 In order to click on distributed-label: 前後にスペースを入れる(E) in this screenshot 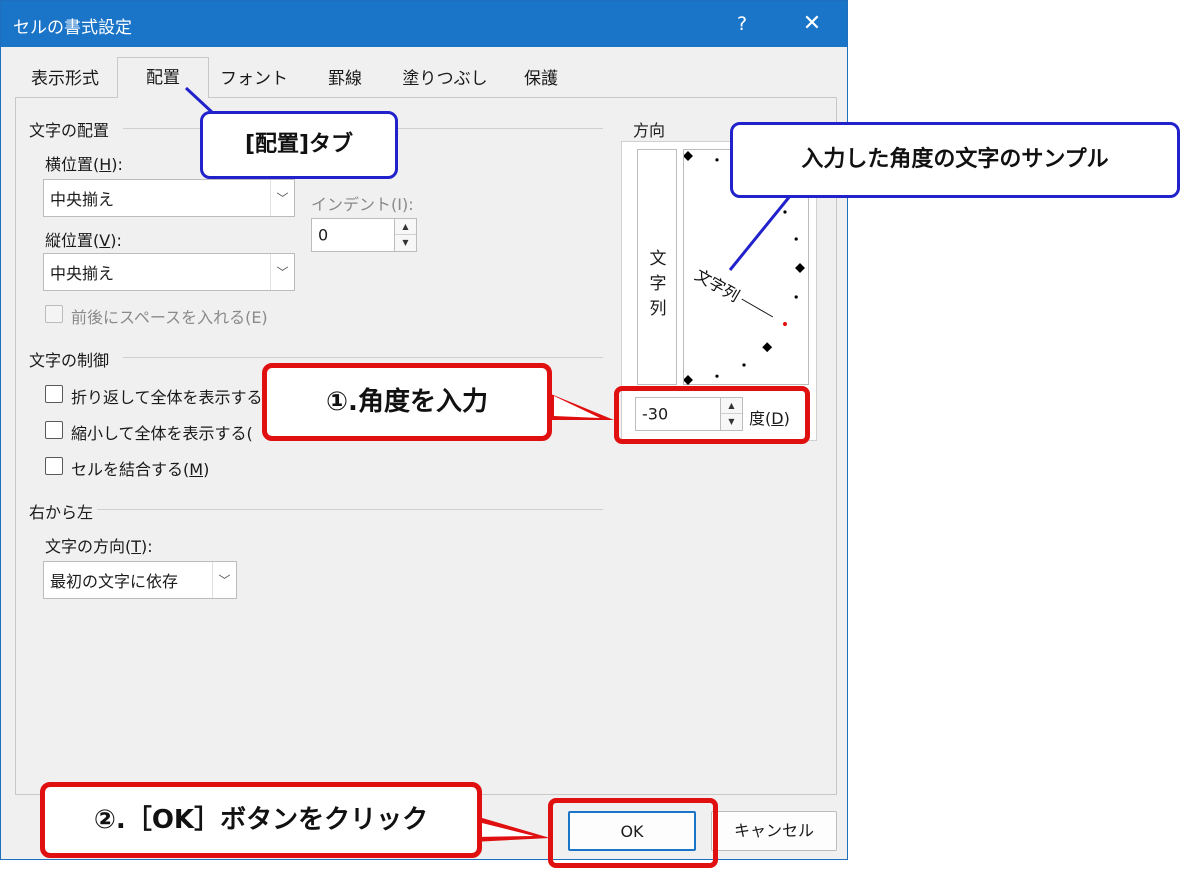, I will do `click(169, 317)`.